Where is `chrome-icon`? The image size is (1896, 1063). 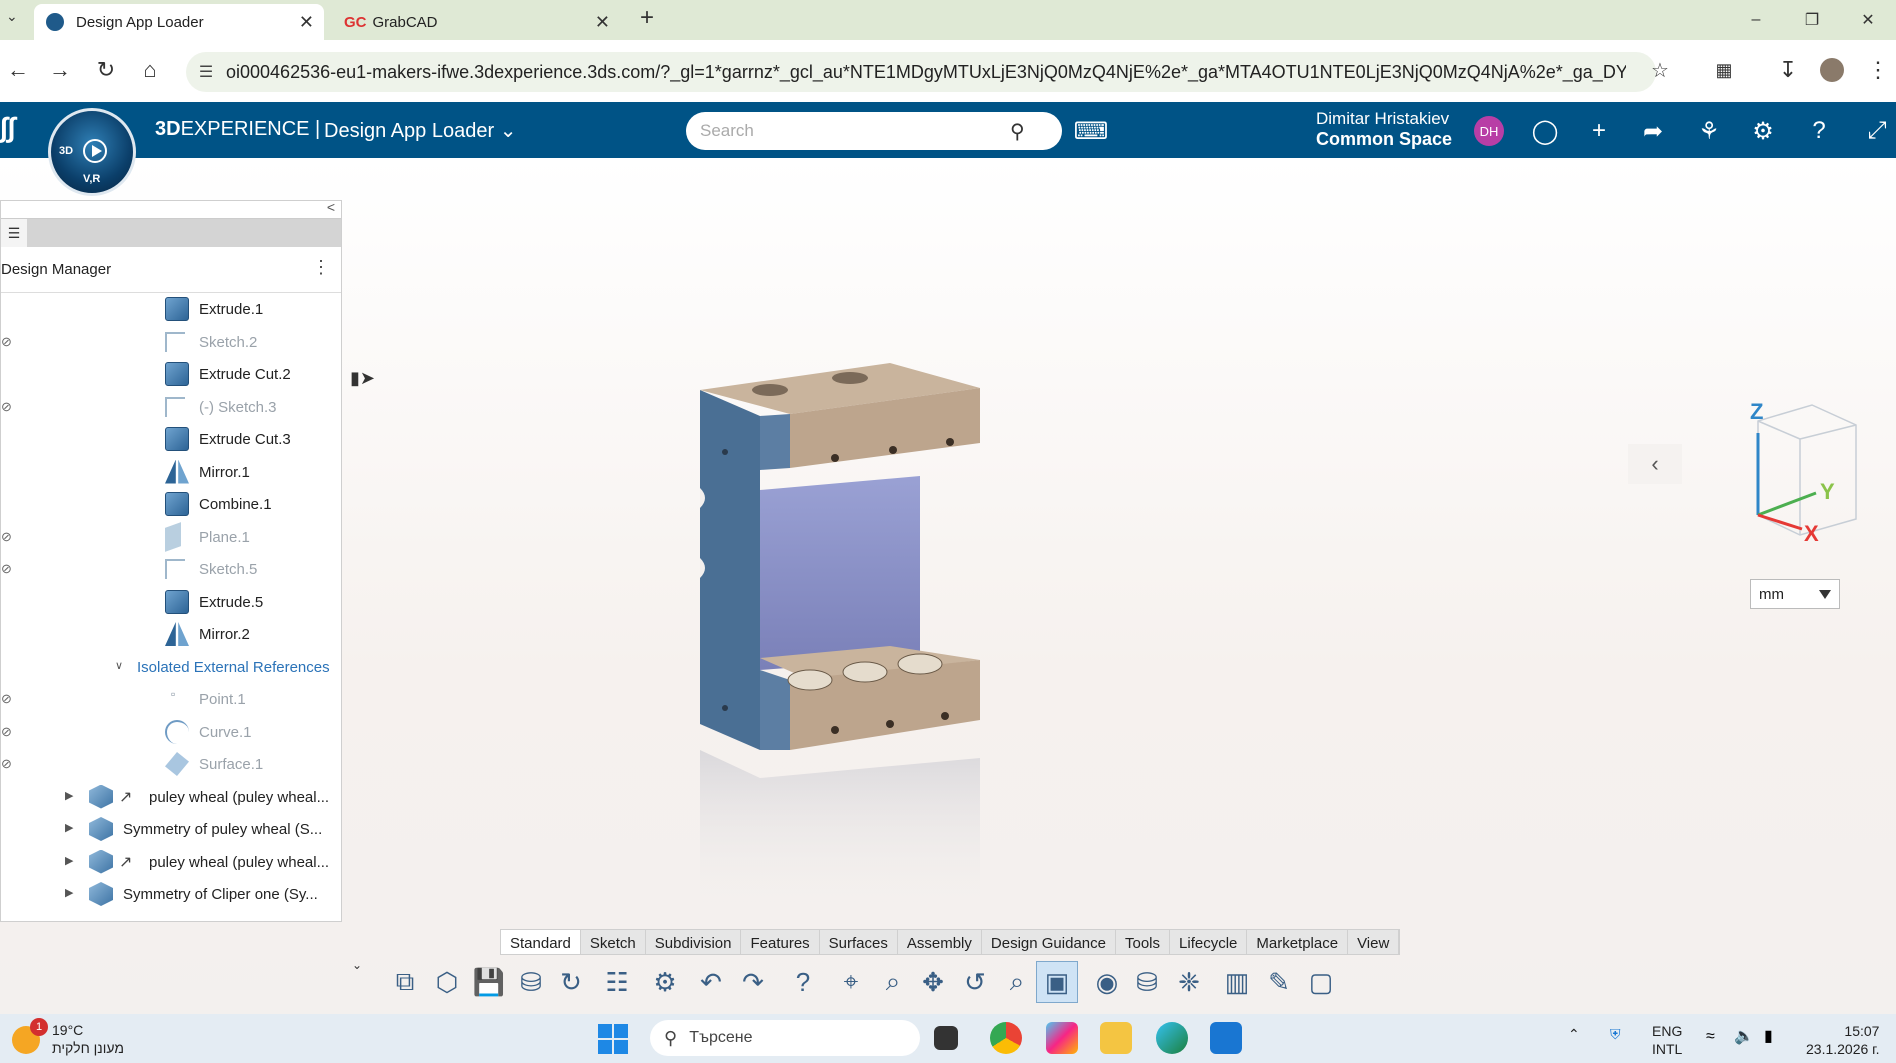
chrome-icon is located at coordinates (1006, 1038).